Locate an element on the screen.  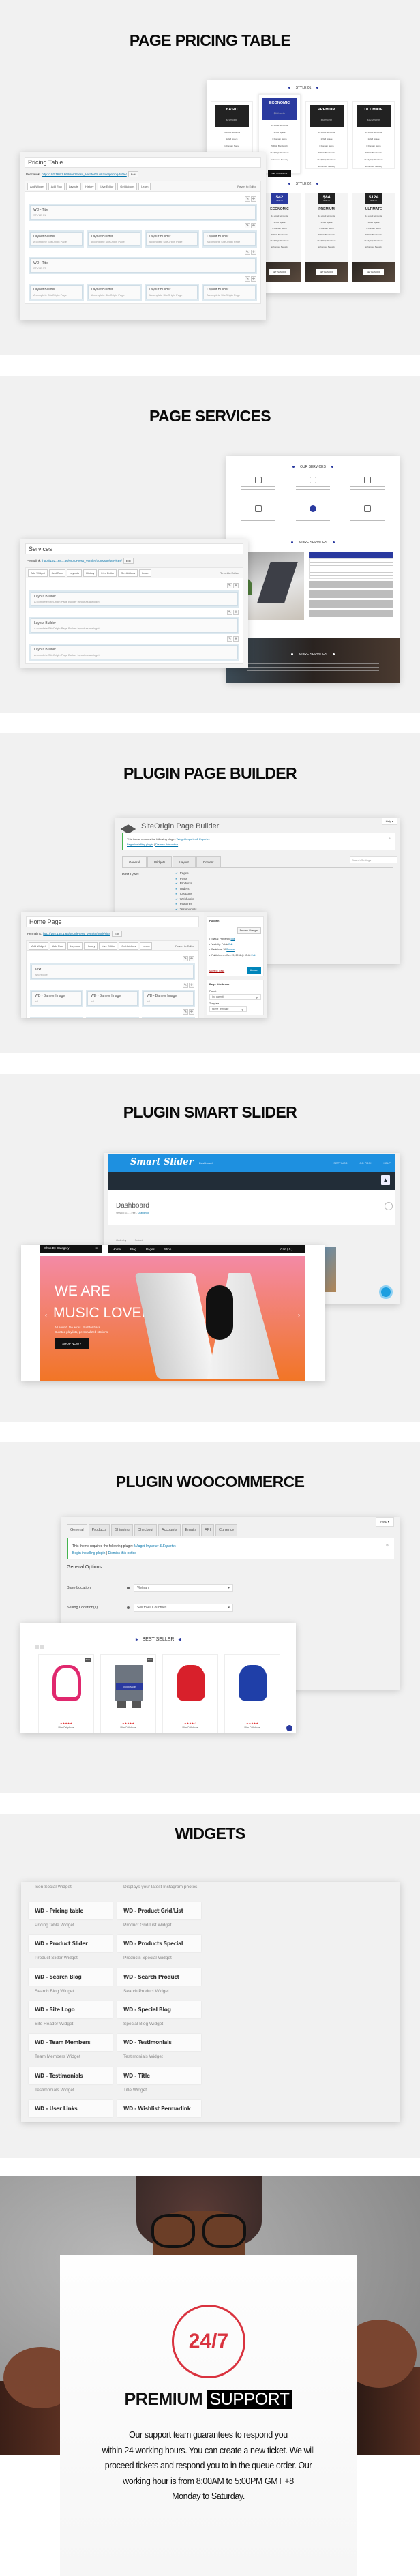
widget-item: WD - Search Product is located at coordinates (159, 1977).